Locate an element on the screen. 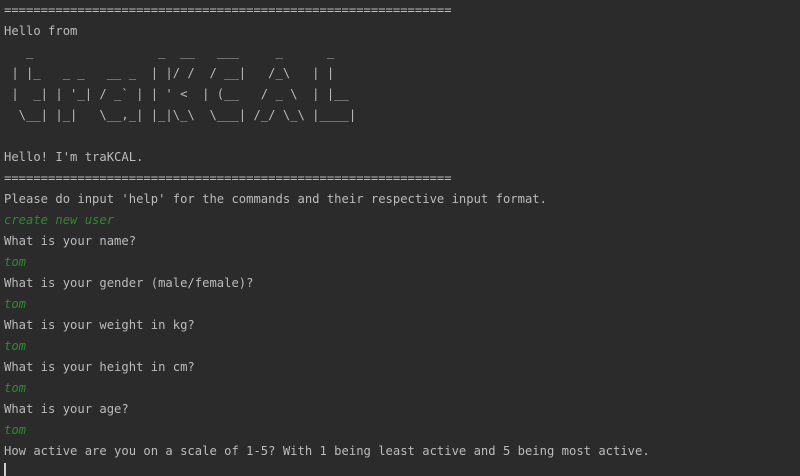 The height and width of the screenshot is (476, 800). console-prompt-weight: What is your weight in kg? is located at coordinates (99, 325).